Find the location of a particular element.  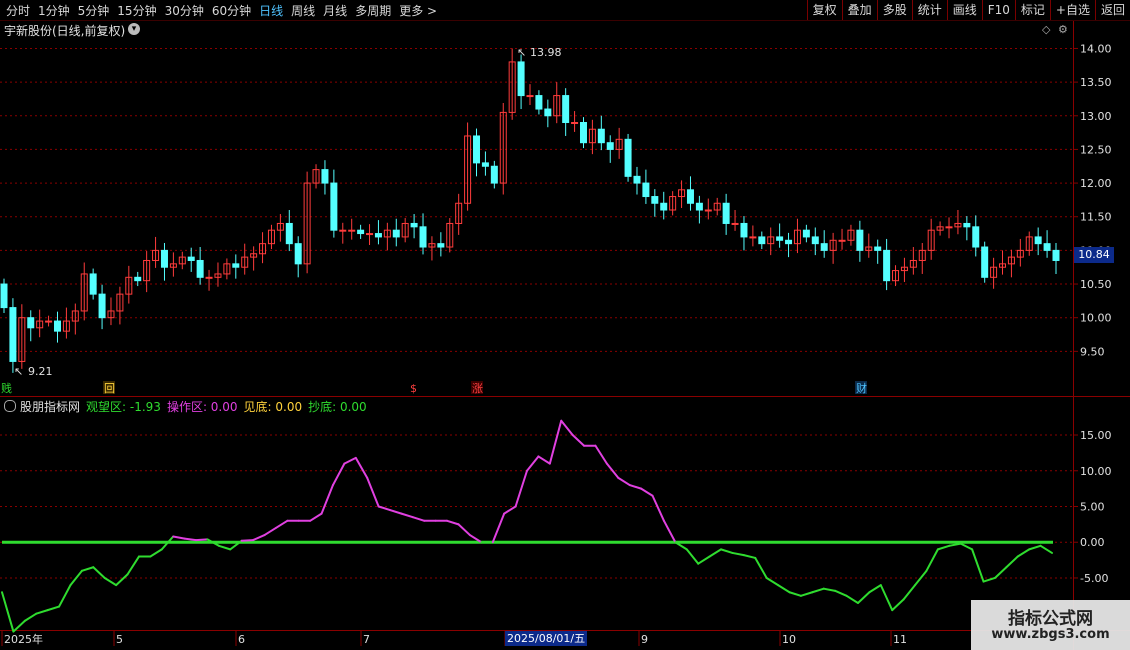

chevron-down-icon: ▾ is located at coordinates (134, 29).